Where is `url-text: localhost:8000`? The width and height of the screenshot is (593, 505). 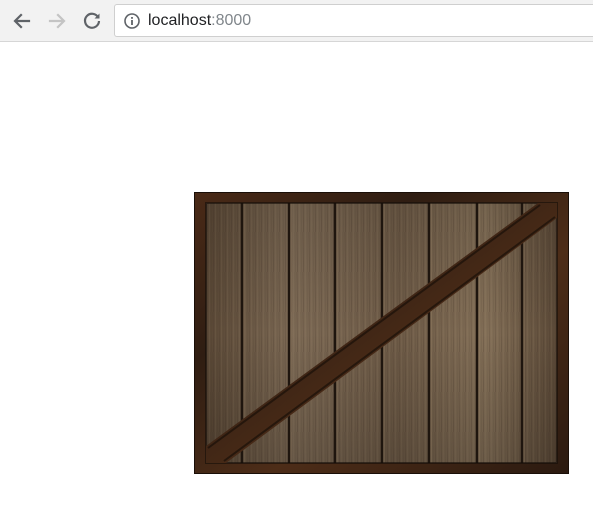 url-text: localhost:8000 is located at coordinates (199, 21).